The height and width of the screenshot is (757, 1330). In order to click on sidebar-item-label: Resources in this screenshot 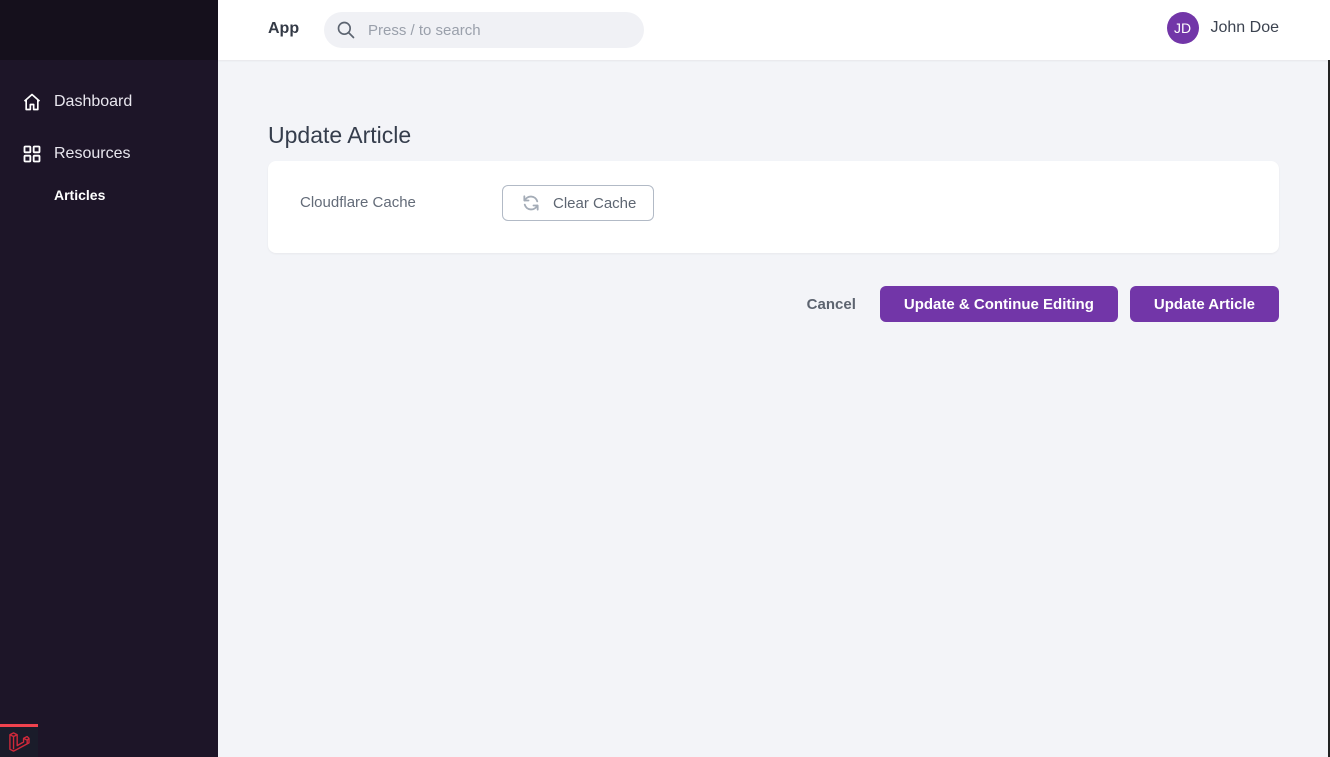, I will do `click(92, 153)`.